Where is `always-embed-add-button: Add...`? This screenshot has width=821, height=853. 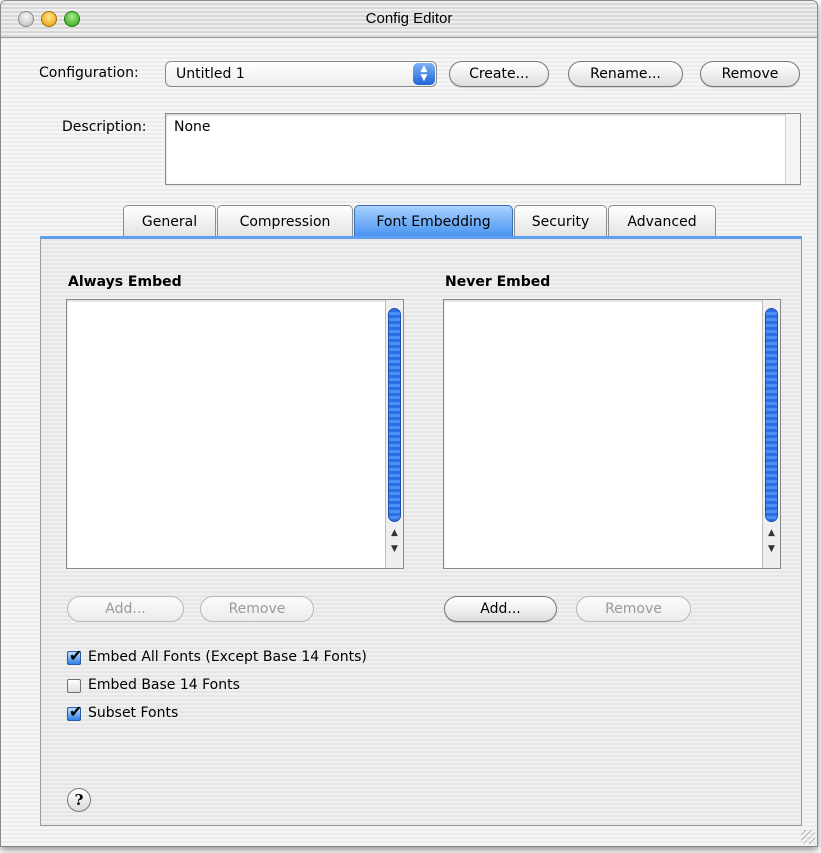
always-embed-add-button: Add... is located at coordinates (125, 609).